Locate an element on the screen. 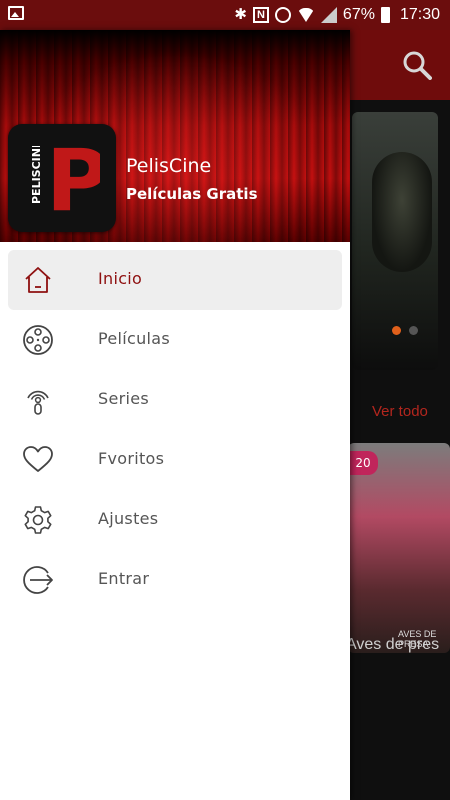 The width and height of the screenshot is (450, 800). app-name: PelisCine is located at coordinates (169, 166).